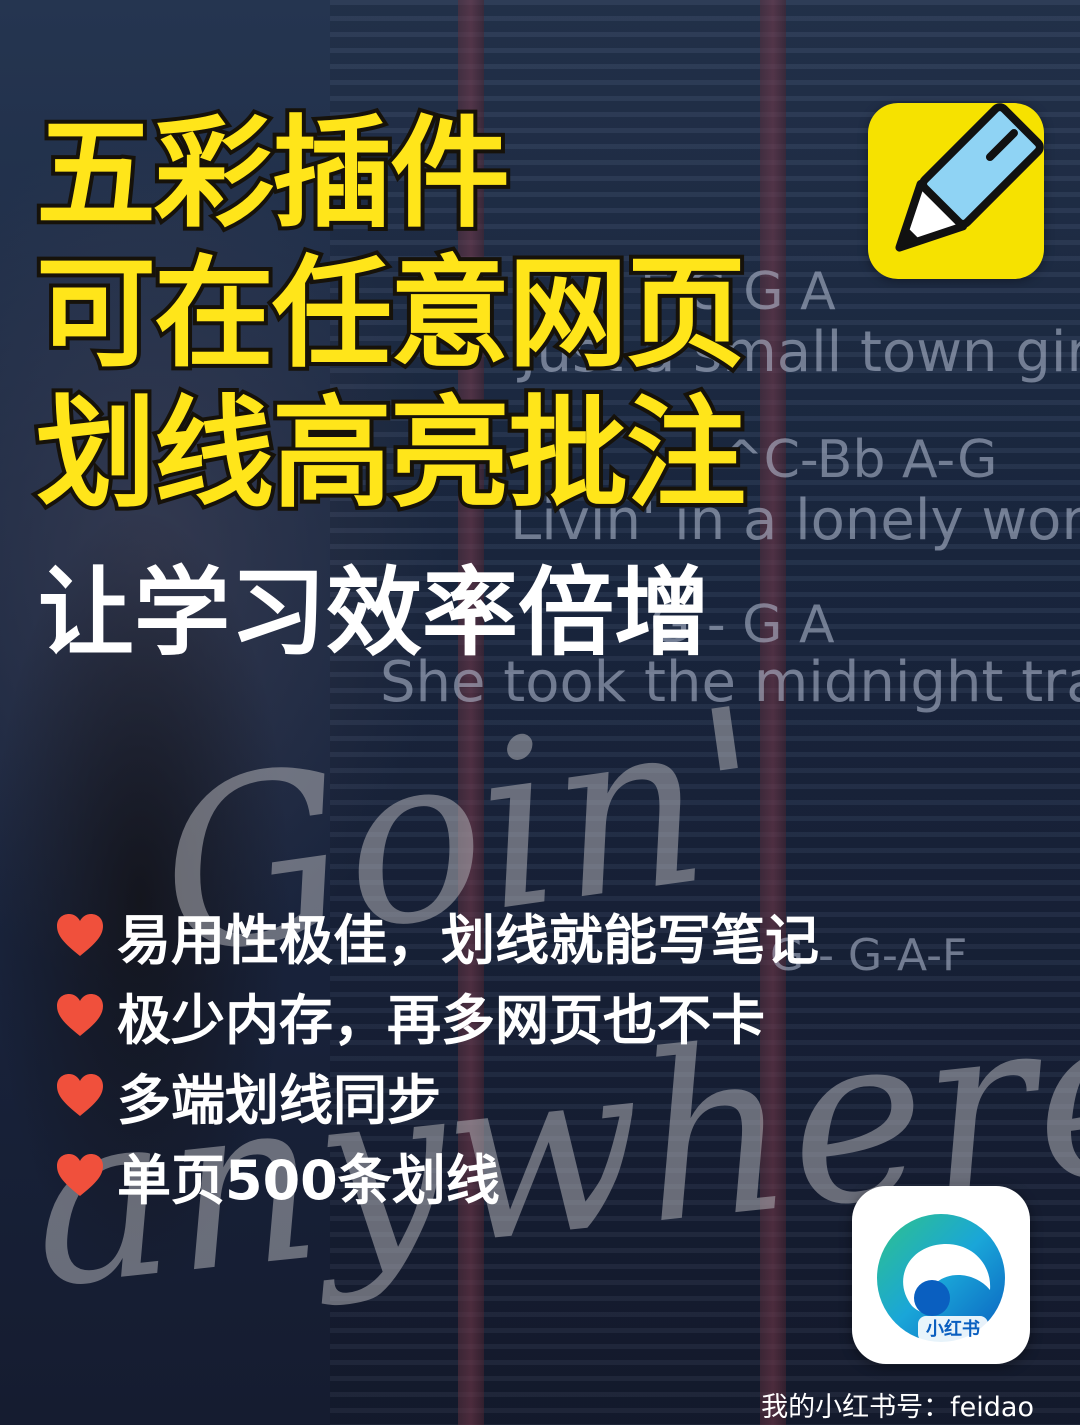  What do you see at coordinates (953, 1329) in the screenshot?
I see `edge-icon-label: 小红书` at bounding box center [953, 1329].